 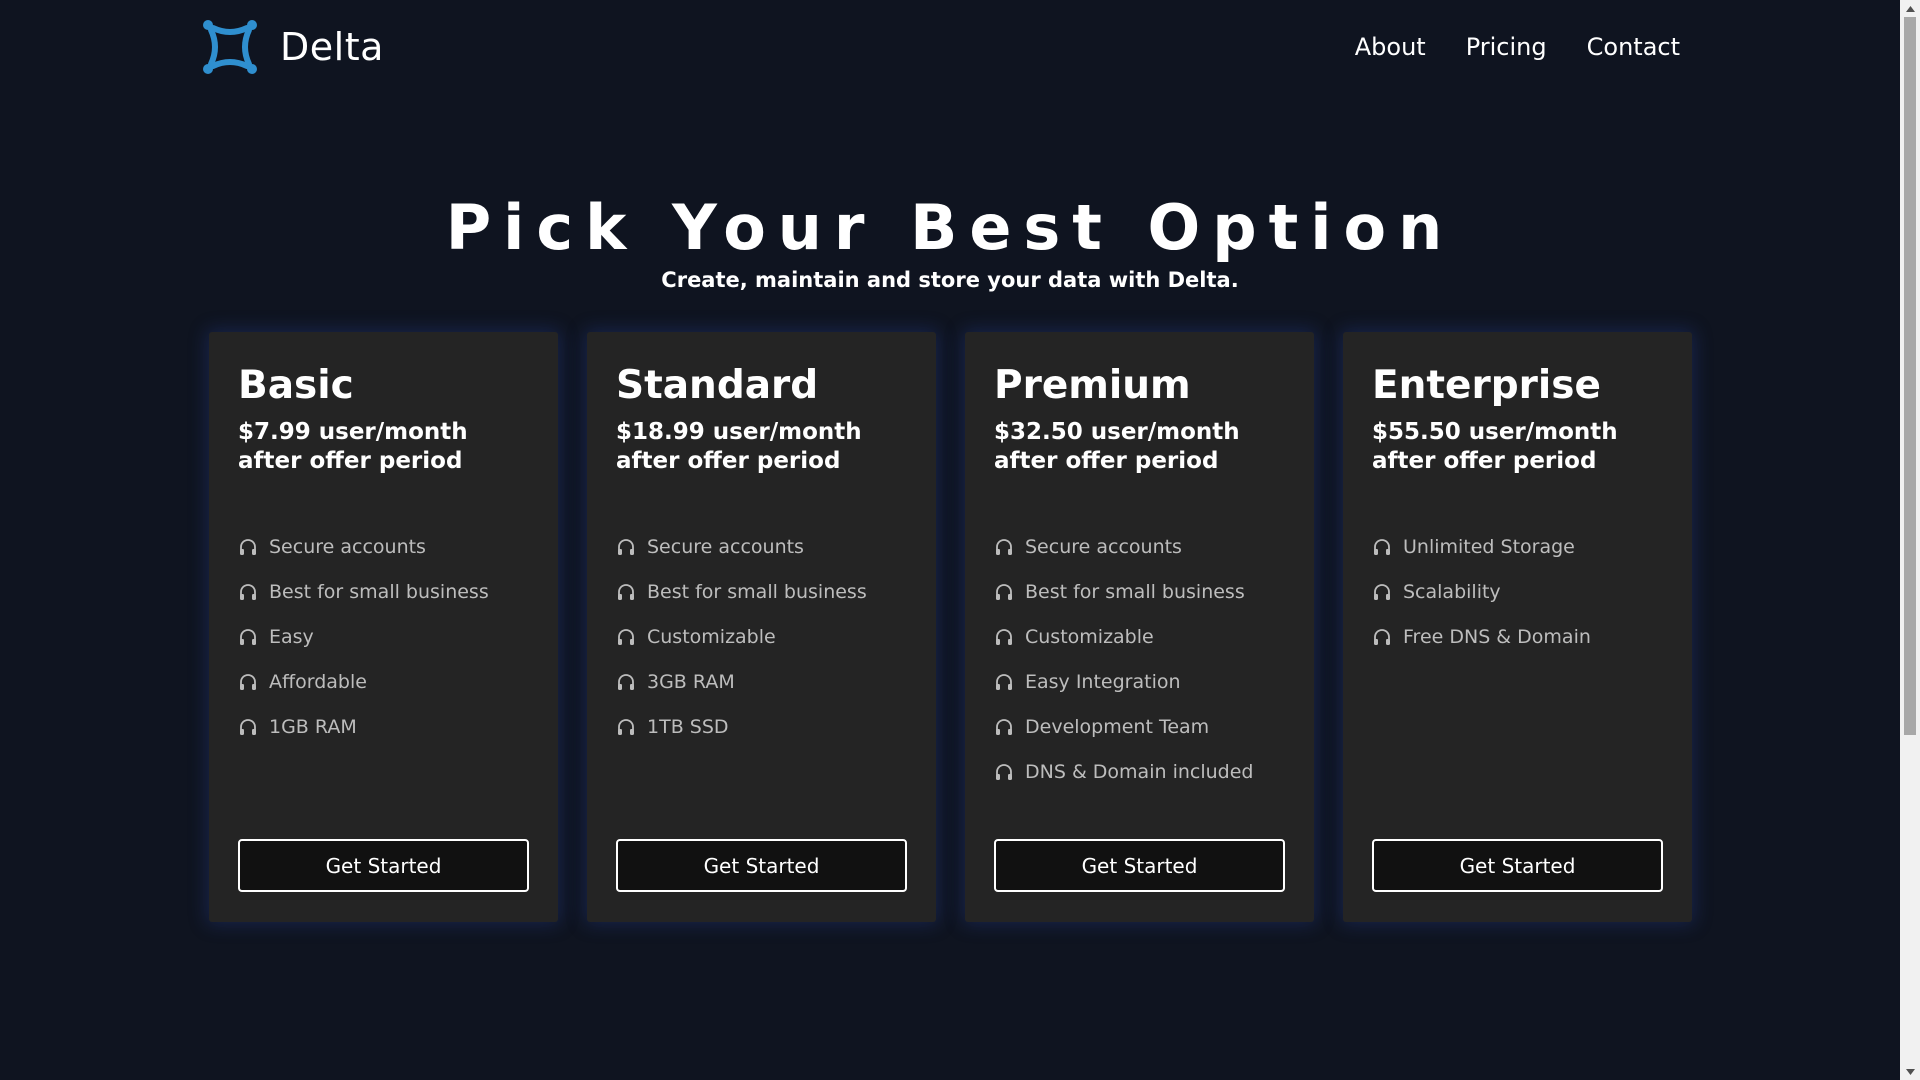 I want to click on vertical-scrollbar, so click(x=1910, y=540).